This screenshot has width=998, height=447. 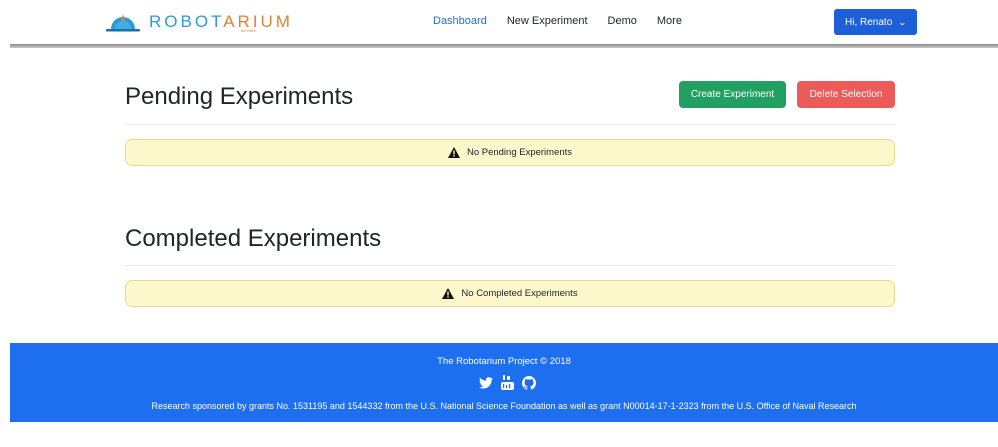 What do you see at coordinates (460, 21) in the screenshot?
I see `nav-dashboard: Dashboard` at bounding box center [460, 21].